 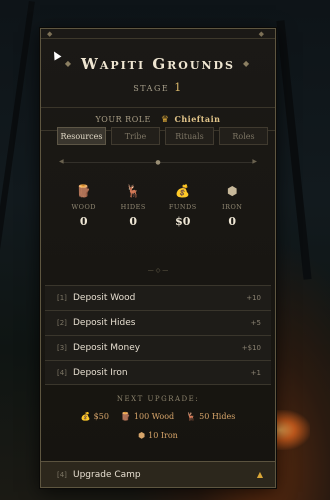 I want to click on stage-indicator: Stage 1, so click(x=158, y=87).